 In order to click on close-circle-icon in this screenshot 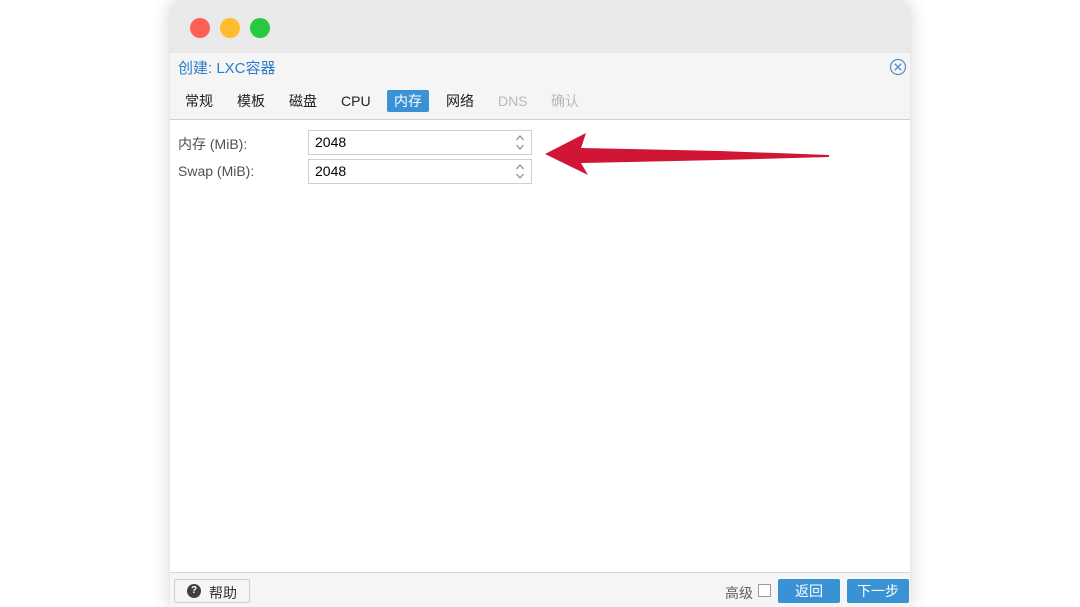, I will do `click(898, 67)`.